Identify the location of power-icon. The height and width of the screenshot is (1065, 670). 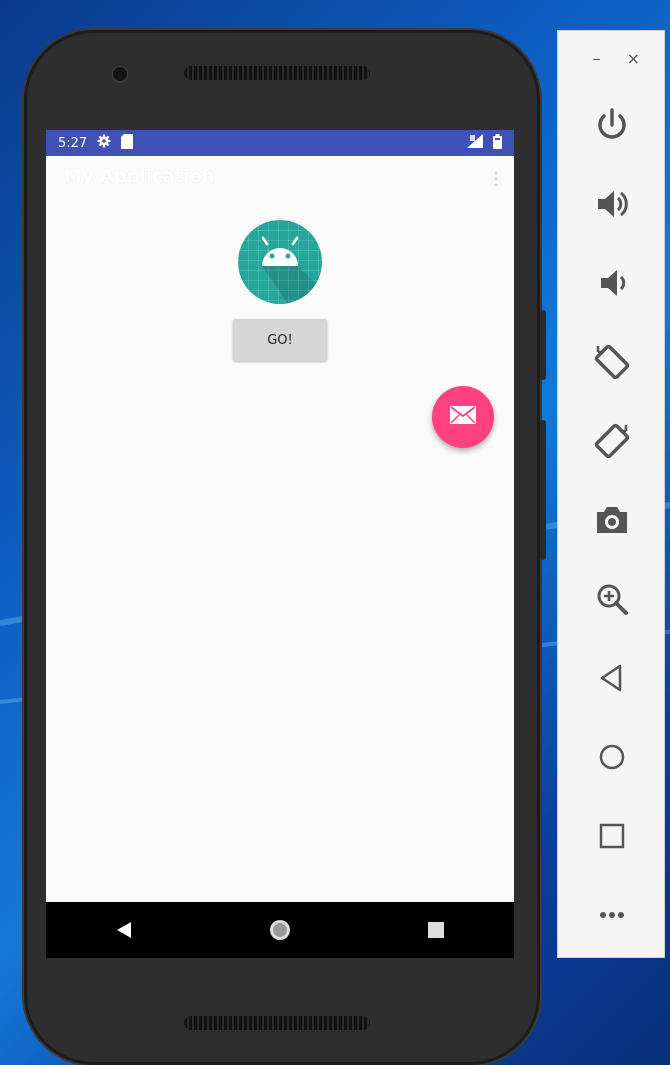
(612, 123).